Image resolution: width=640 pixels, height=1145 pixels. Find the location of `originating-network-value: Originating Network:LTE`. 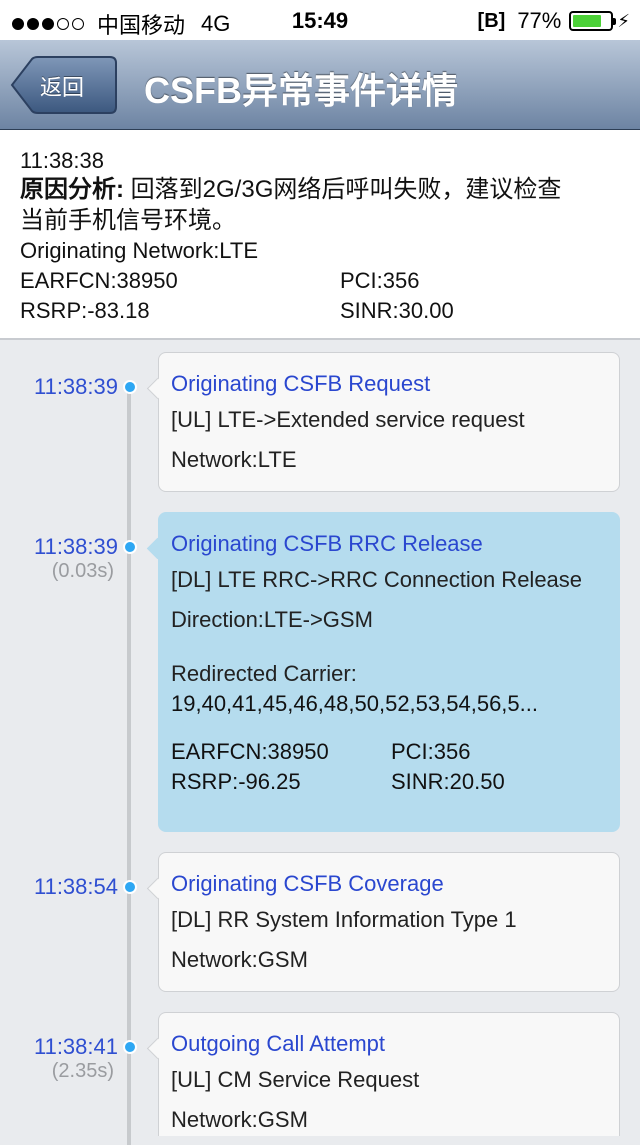

originating-network-value: Originating Network:LTE is located at coordinates (139, 250).